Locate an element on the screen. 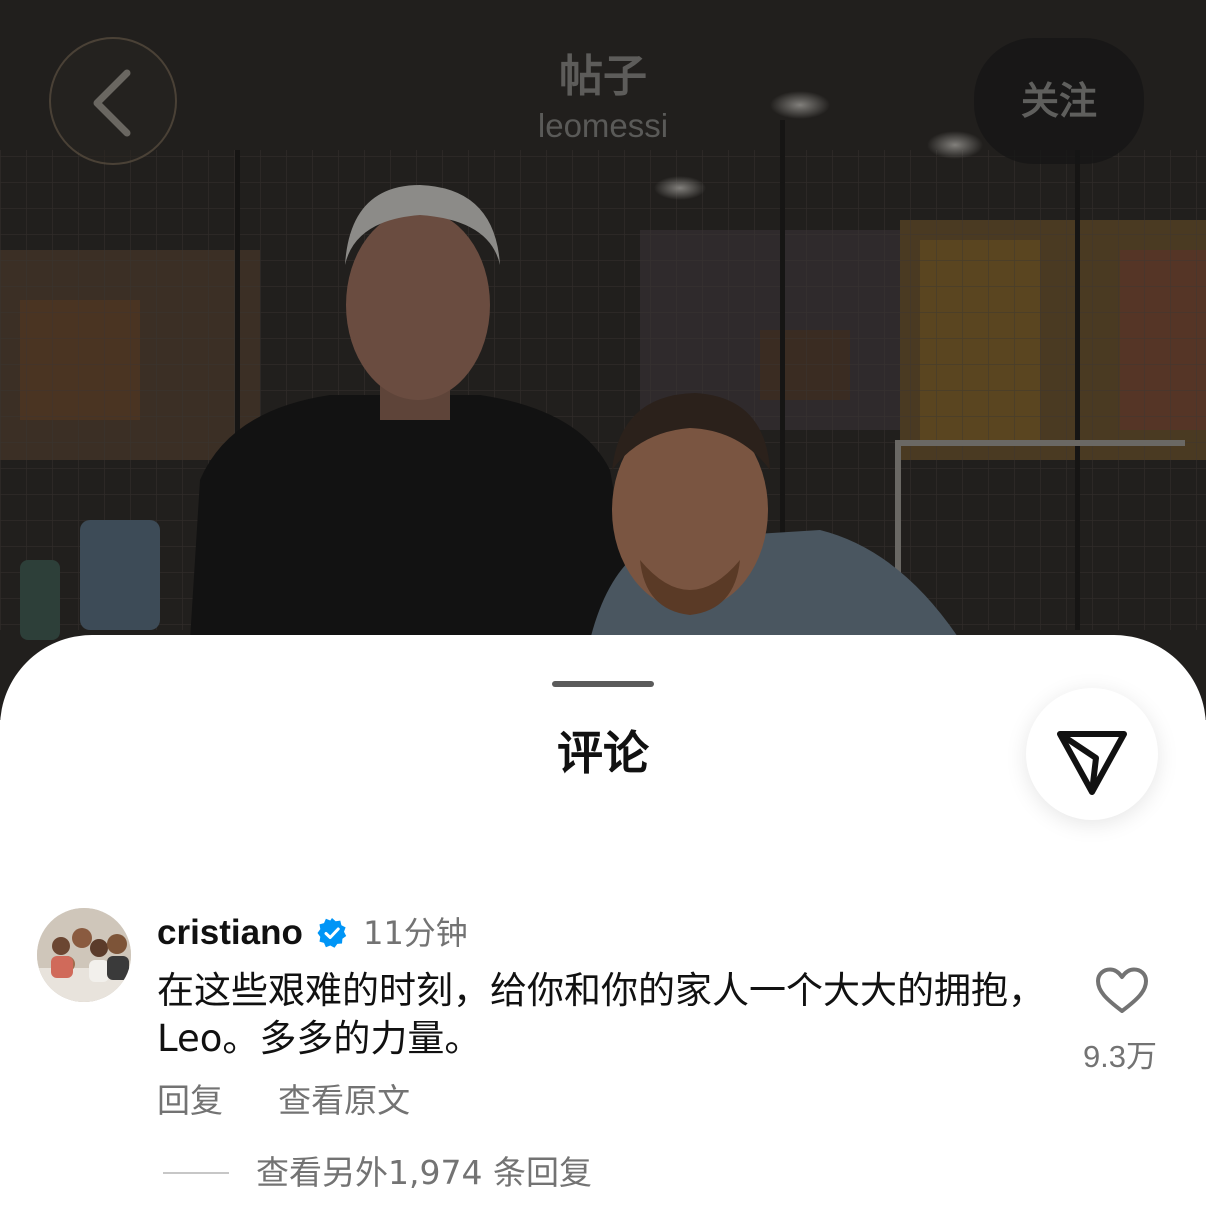 The height and width of the screenshot is (1227, 1206). comment-header: cristiano 11分钟 is located at coordinates (312, 933).